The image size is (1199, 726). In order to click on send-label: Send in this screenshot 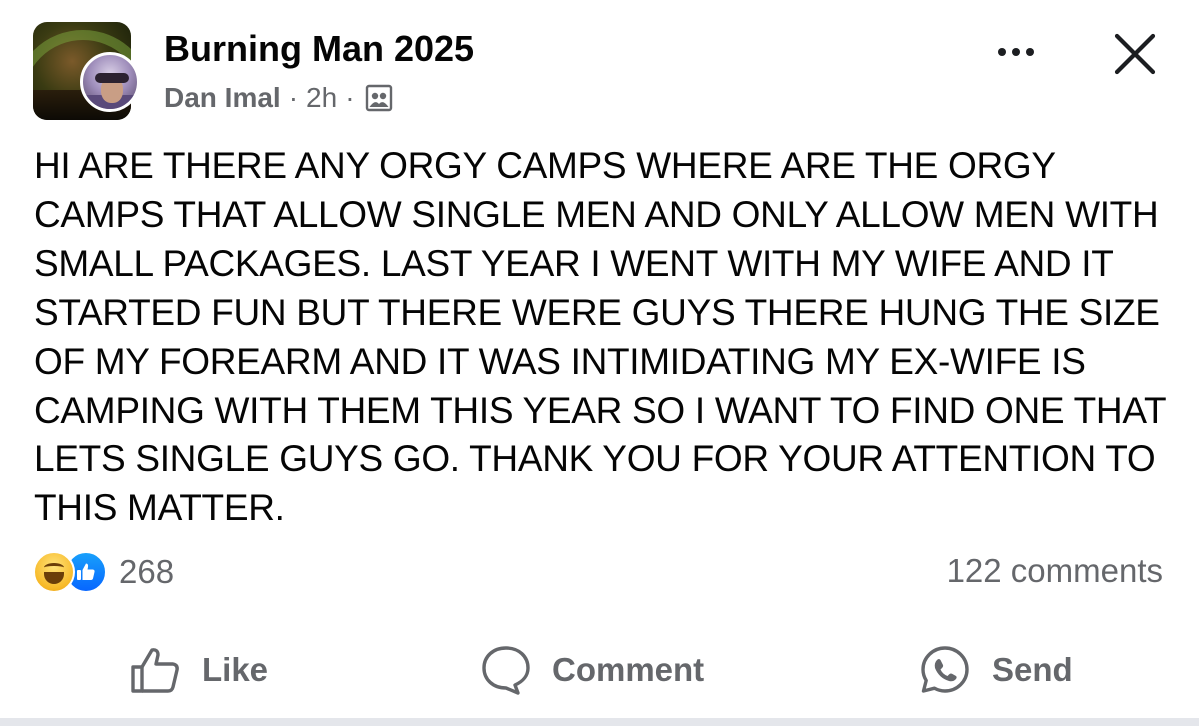, I will do `click(1032, 669)`.